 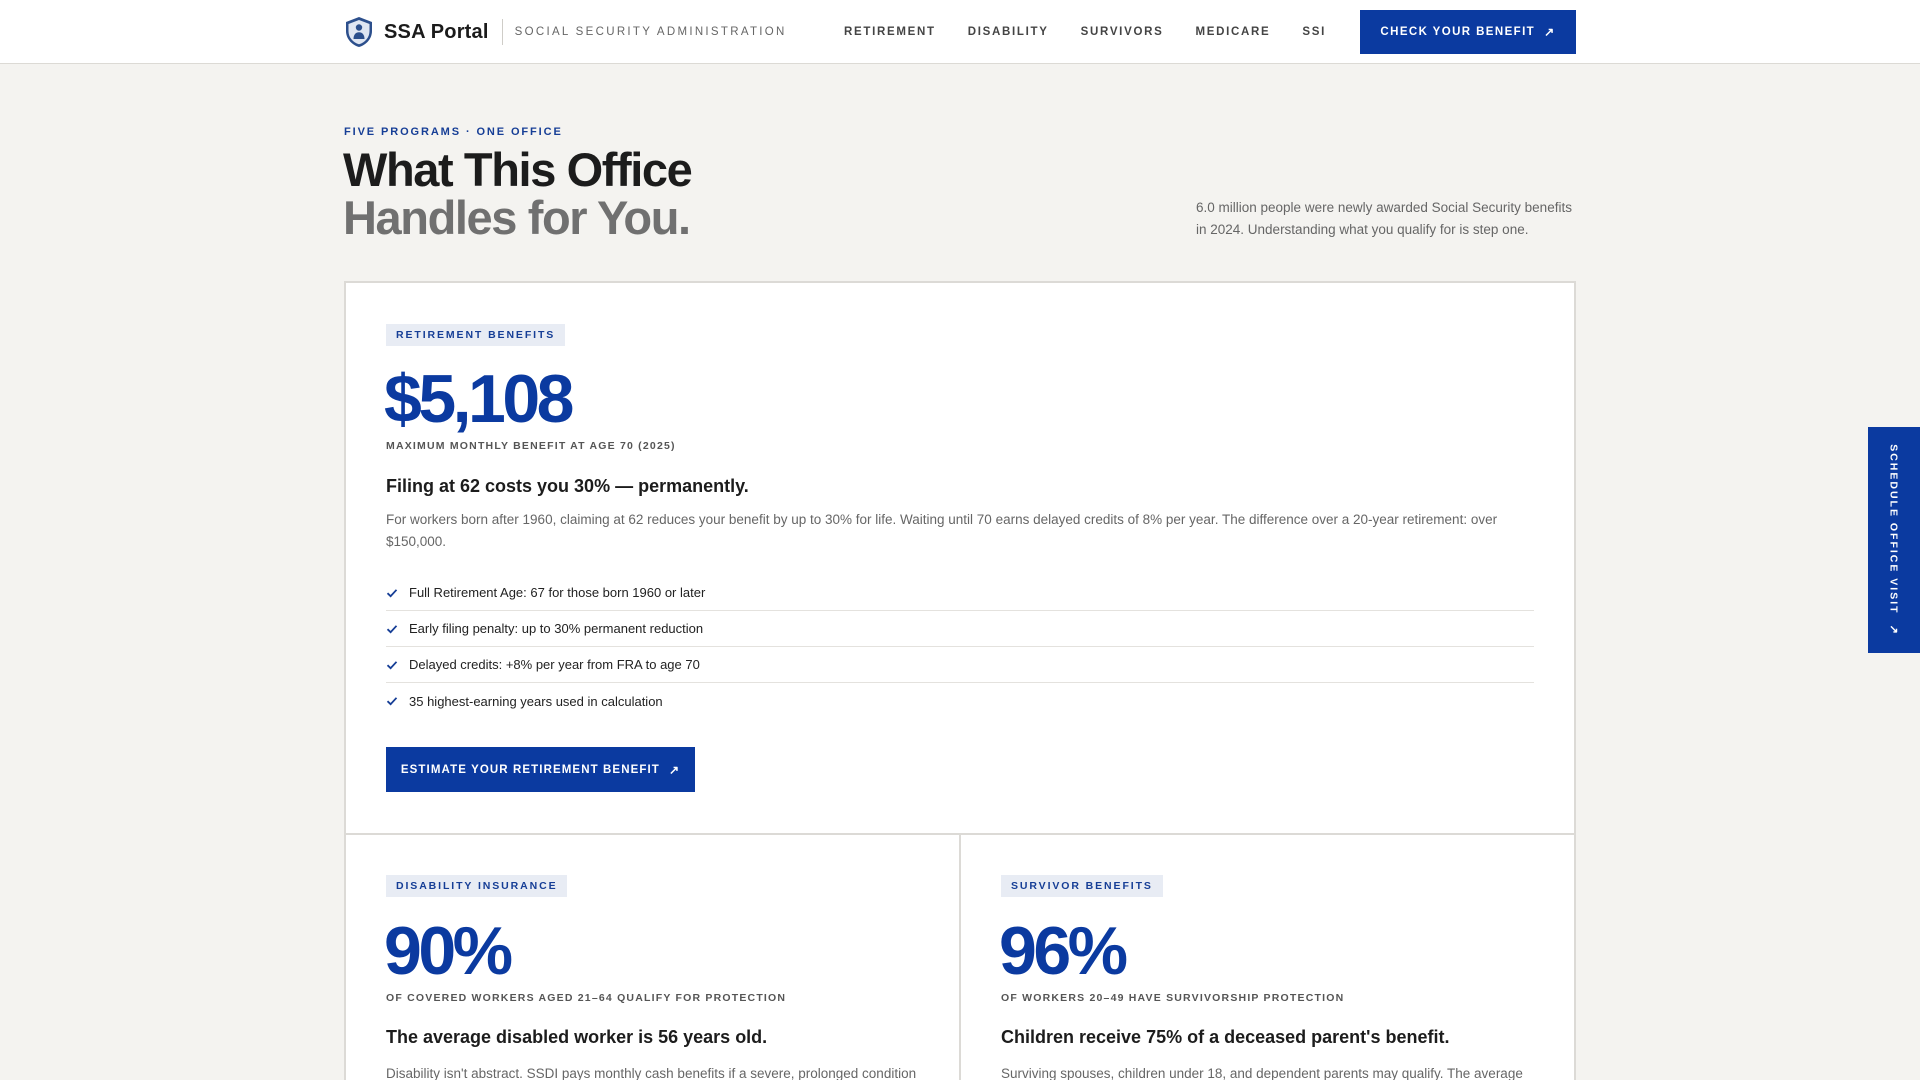 I want to click on check-your-benefit-button: CHECK YOUR BENEFIT ↗, so click(x=1468, y=32).